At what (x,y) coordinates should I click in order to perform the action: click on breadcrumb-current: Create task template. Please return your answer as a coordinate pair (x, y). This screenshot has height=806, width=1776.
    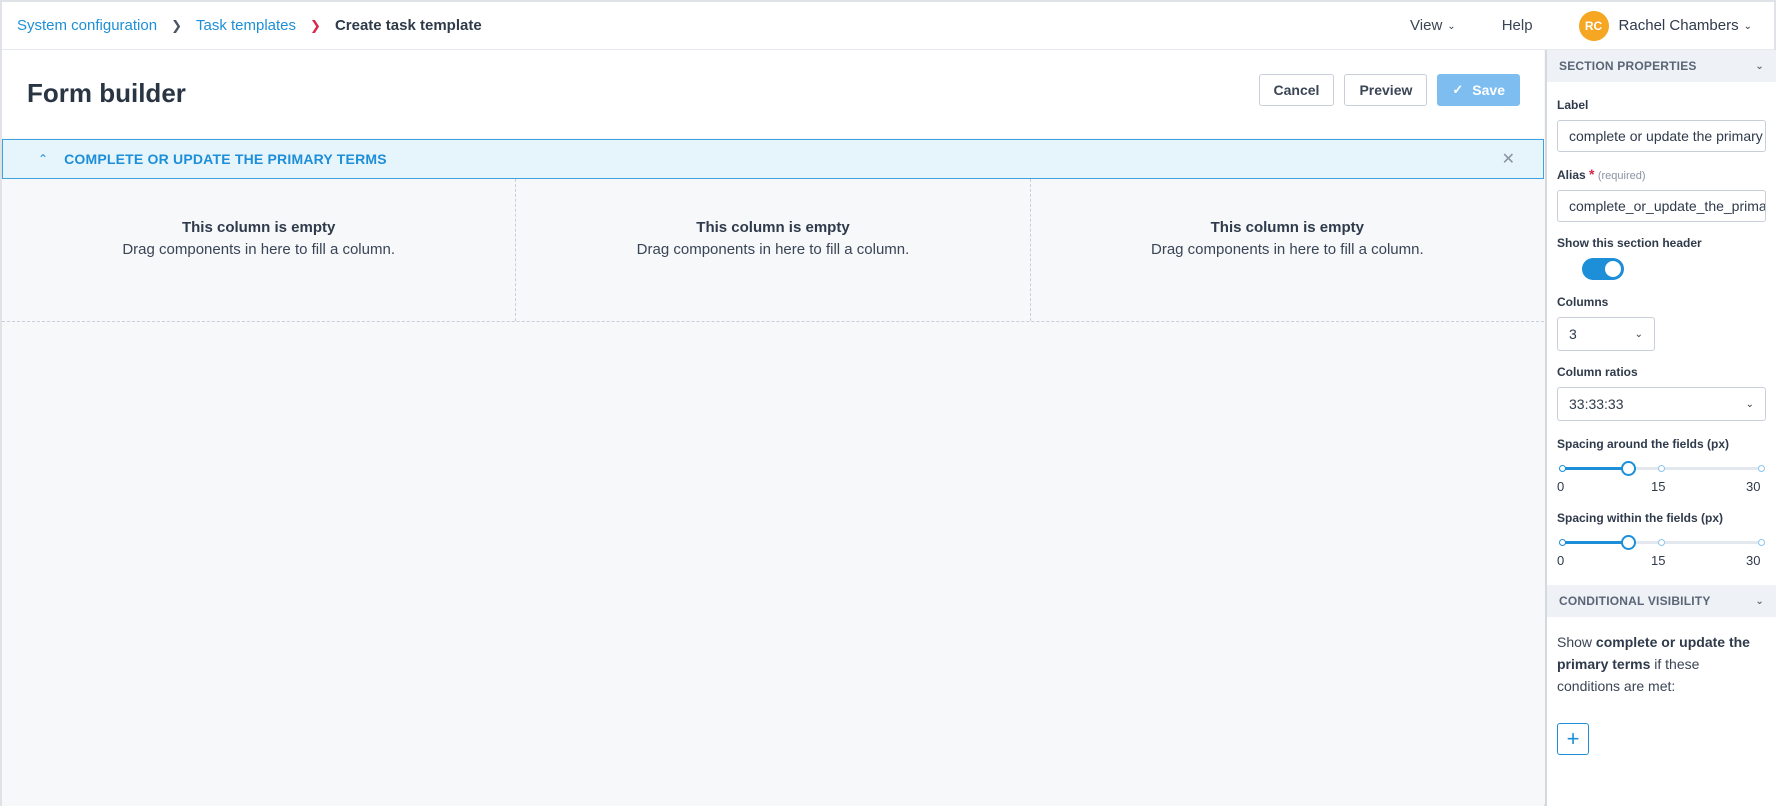
    Looking at the image, I should click on (408, 25).